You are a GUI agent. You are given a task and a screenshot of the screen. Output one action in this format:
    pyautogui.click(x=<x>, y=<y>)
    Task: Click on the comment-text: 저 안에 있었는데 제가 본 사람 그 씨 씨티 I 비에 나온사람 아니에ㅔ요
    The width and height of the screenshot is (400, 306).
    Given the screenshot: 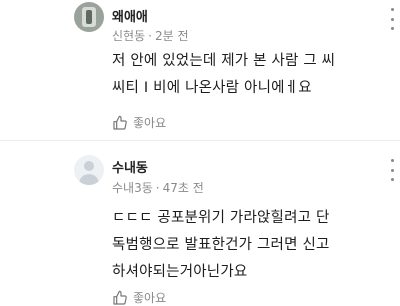 What is the action you would take?
    pyautogui.click(x=224, y=74)
    